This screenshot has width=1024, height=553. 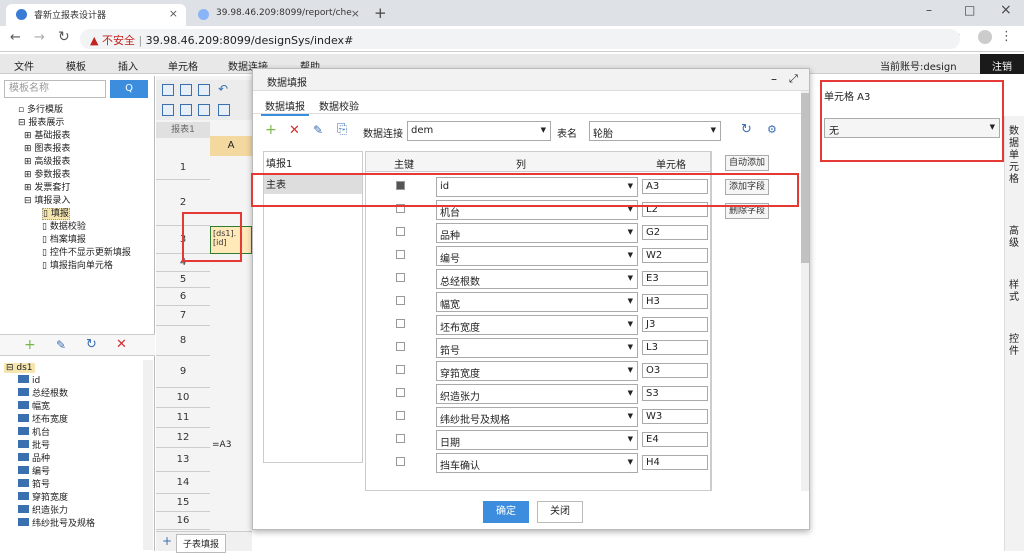 What do you see at coordinates (204, 90) in the screenshot?
I see `save-icon` at bounding box center [204, 90].